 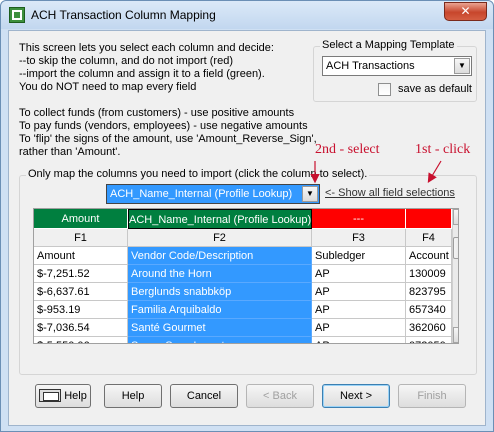 I want to click on app-icon, so click(x=17, y=15).